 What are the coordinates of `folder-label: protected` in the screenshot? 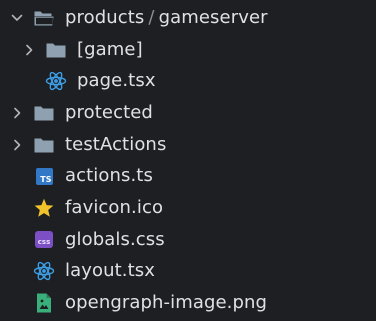 It's located at (109, 112).